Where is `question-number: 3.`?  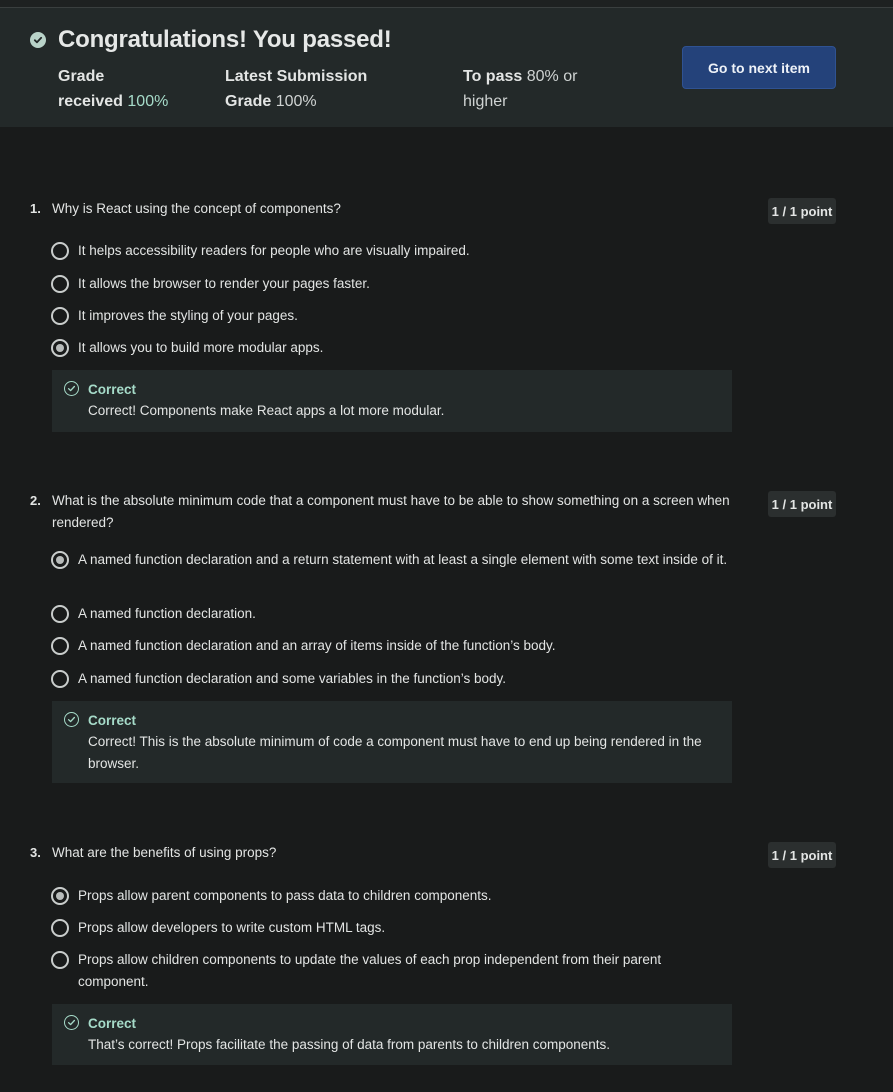 question-number: 3. is located at coordinates (35, 852).